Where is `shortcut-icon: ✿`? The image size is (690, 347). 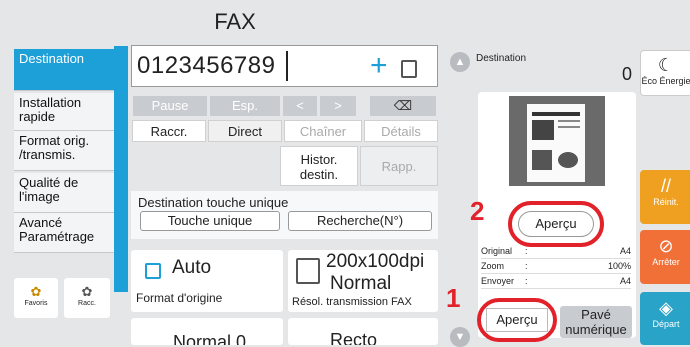
shortcut-icon: ✿ is located at coordinates (87, 291).